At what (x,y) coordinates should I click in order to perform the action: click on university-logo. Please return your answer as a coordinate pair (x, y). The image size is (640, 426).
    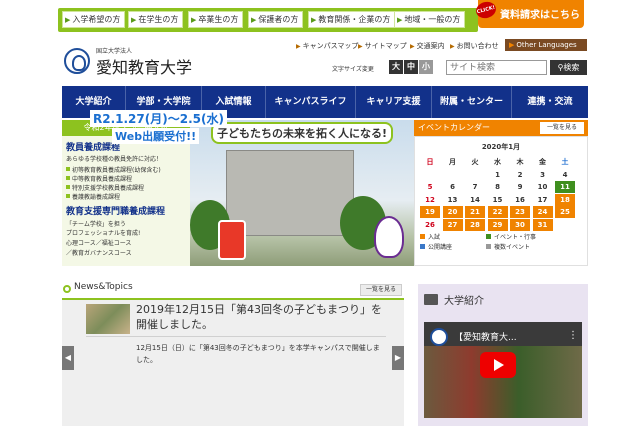
    Looking at the image, I should click on (77, 61).